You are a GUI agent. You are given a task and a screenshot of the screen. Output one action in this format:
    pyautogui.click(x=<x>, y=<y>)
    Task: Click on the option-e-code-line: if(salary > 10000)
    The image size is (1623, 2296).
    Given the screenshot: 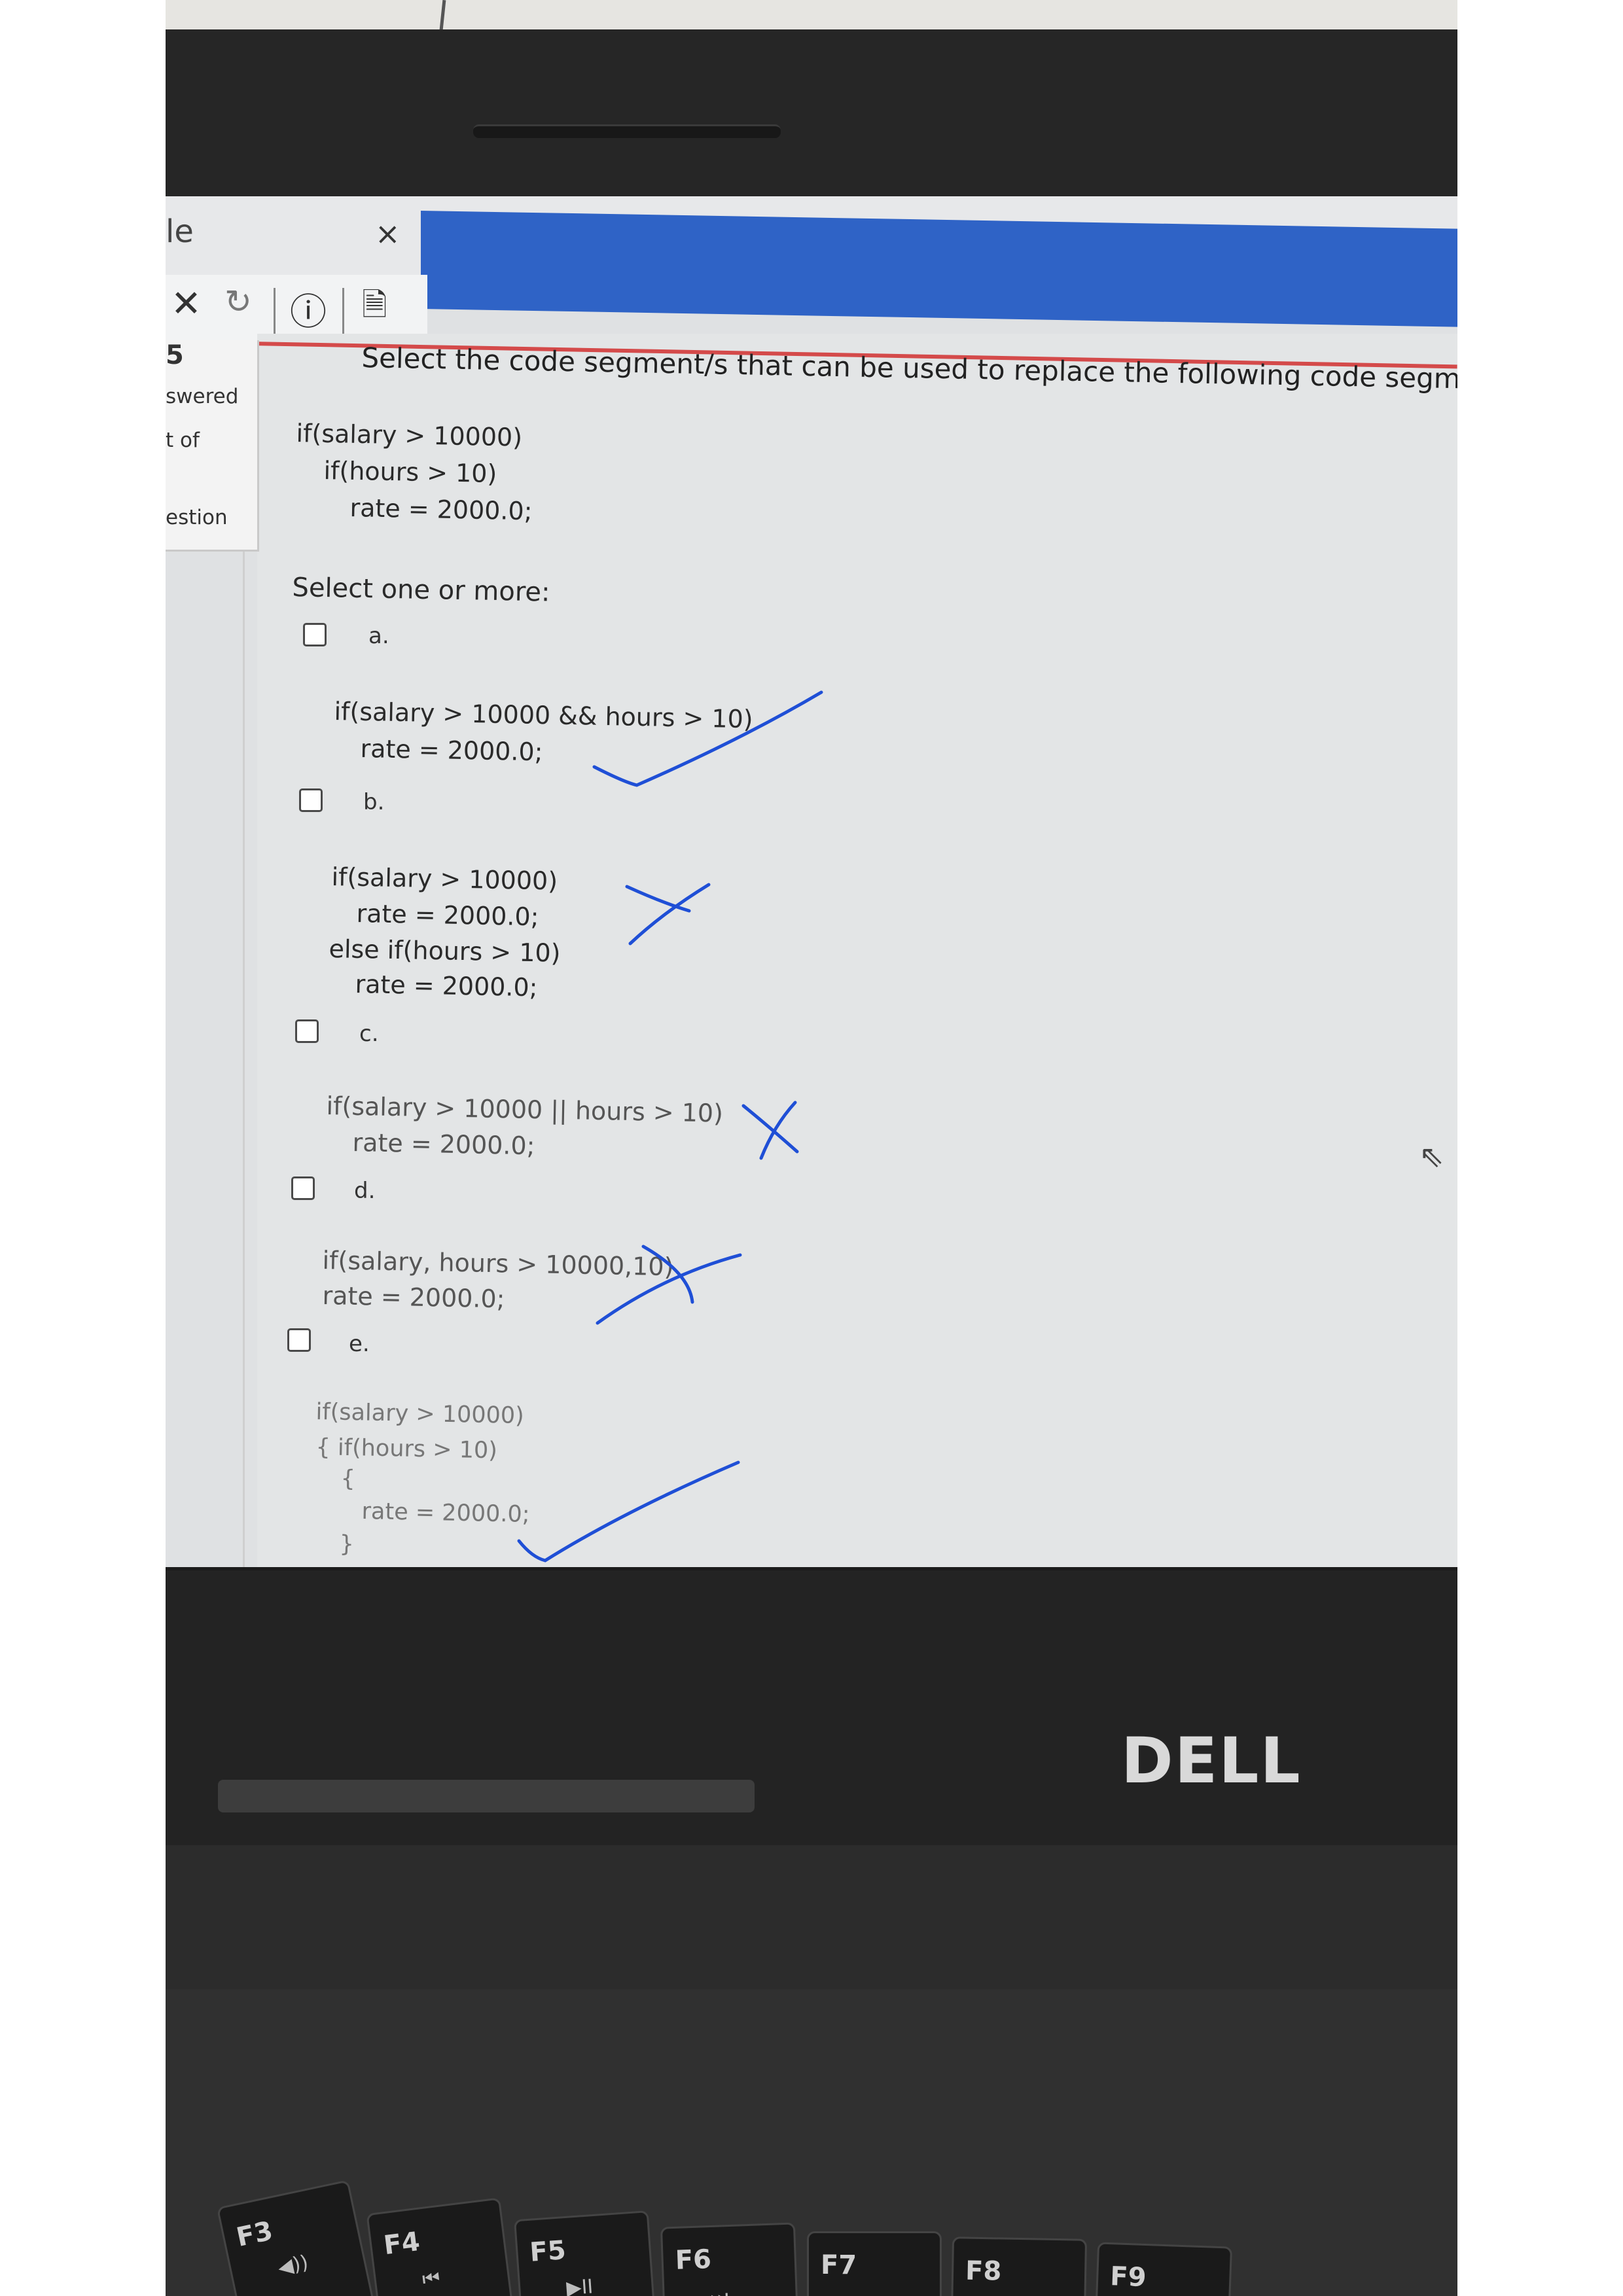 What is the action you would take?
    pyautogui.click(x=420, y=1415)
    